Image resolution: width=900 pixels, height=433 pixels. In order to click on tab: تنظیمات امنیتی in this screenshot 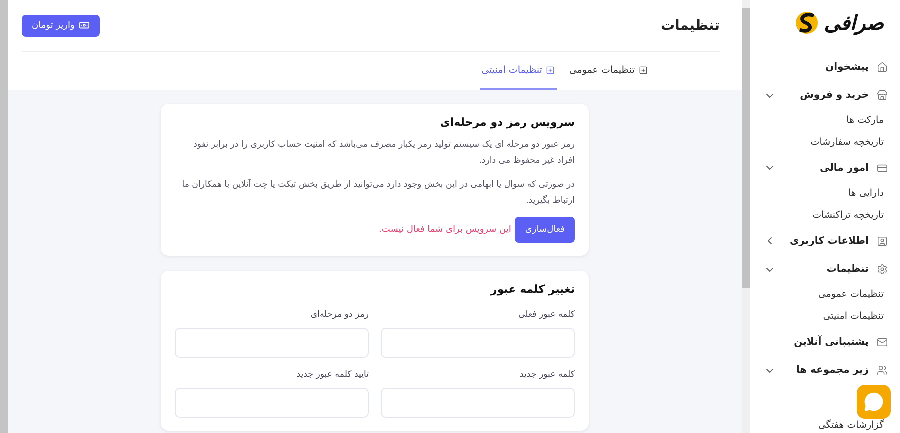, I will do `click(519, 71)`.